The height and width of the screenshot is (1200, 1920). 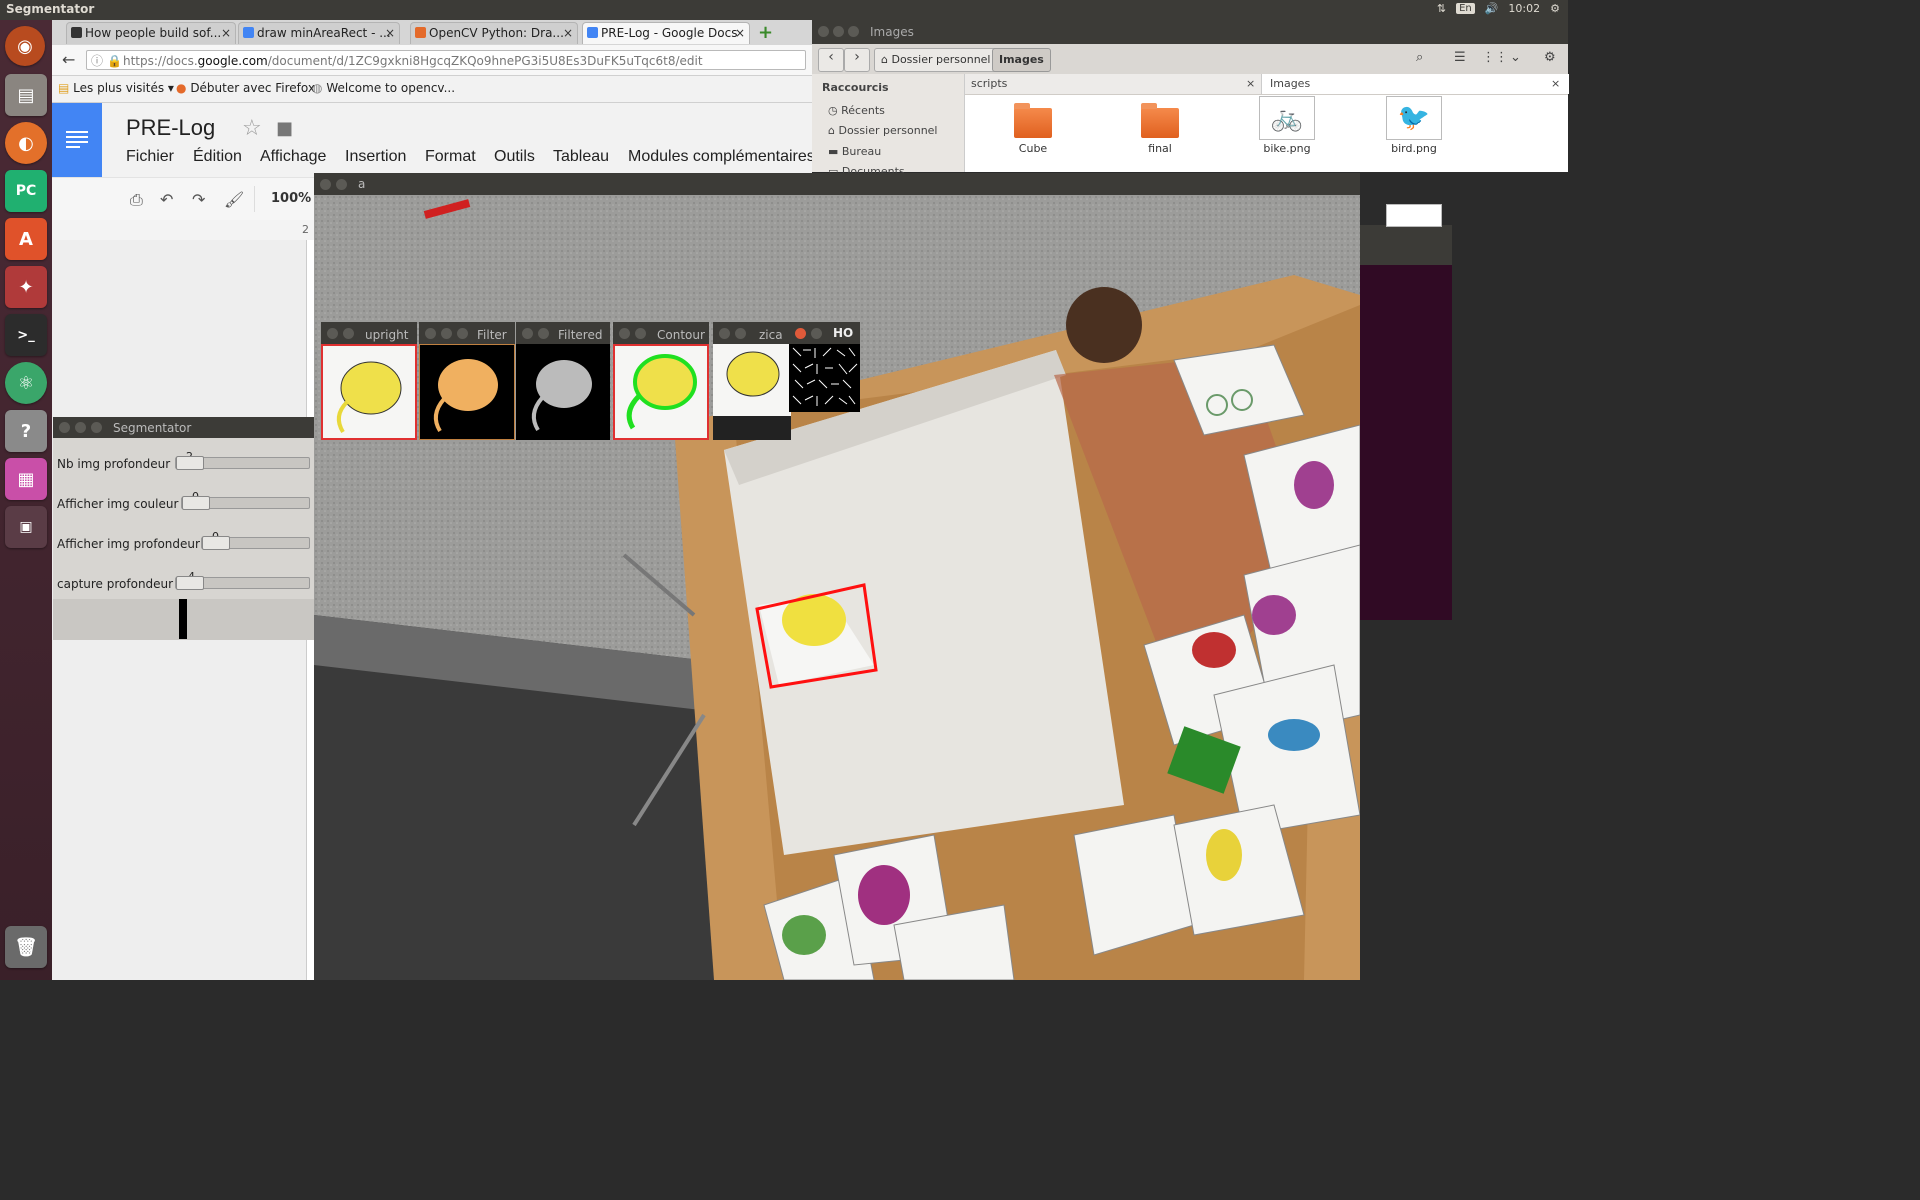 I want to click on folder-icon: ■, so click(x=284, y=128).